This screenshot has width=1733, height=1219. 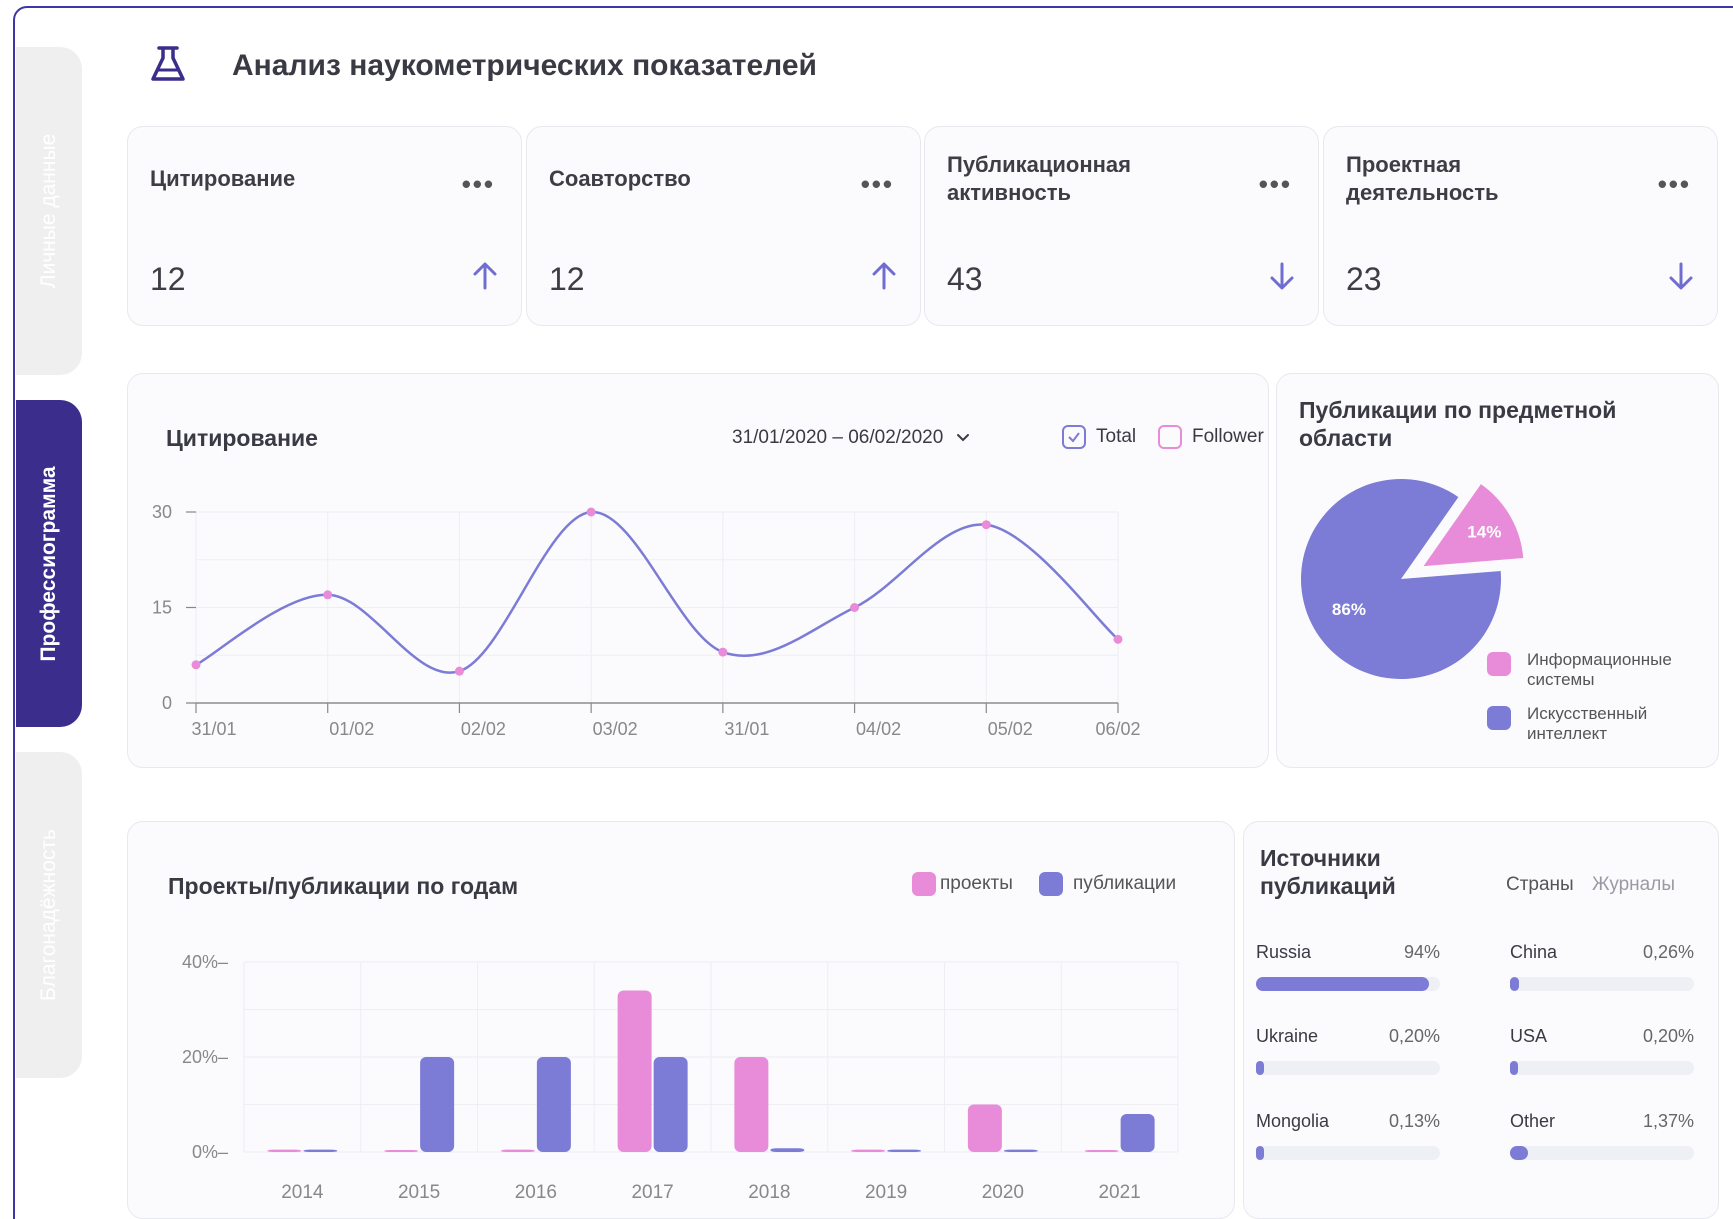 What do you see at coordinates (205, 962) in the screenshot?
I see `y-tick-label: 40%–` at bounding box center [205, 962].